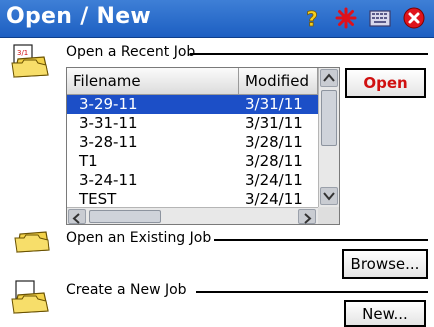  Describe the element at coordinates (126, 290) in the screenshot. I see `new-job-label: Create a New Job` at that location.